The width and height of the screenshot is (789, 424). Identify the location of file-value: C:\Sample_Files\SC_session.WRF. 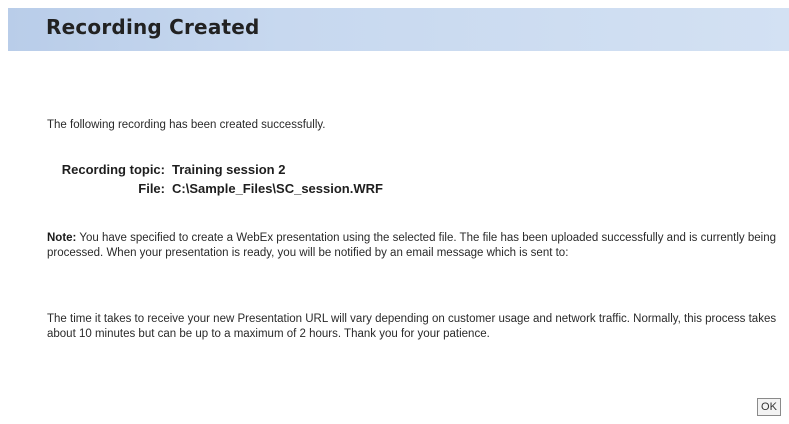
(277, 188).